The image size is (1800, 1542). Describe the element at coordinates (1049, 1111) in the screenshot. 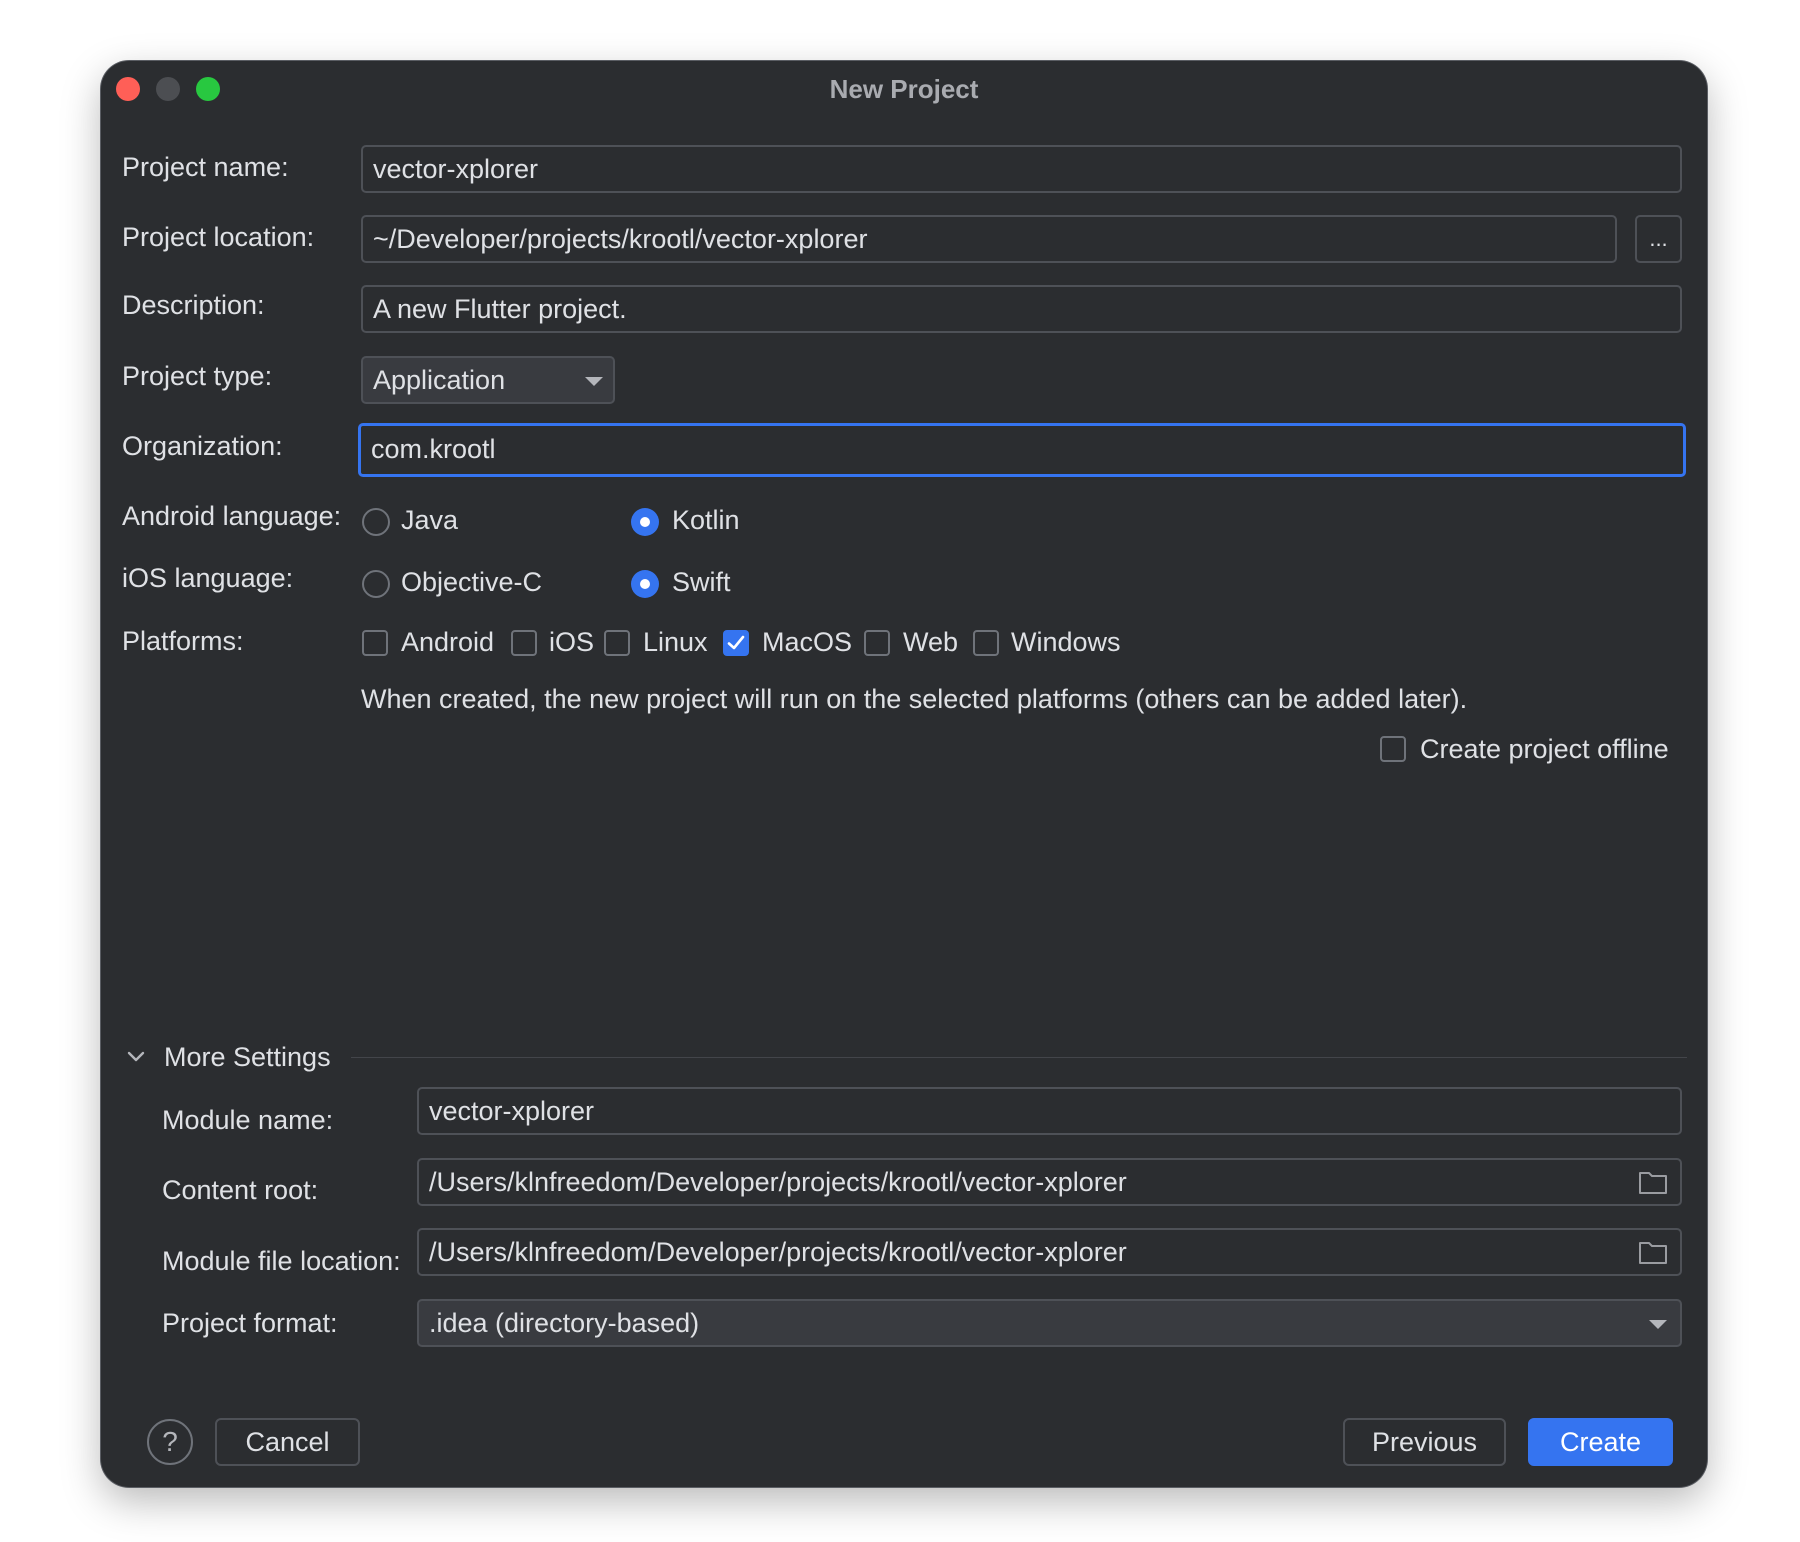

I see `module-name-input: vector-xplorer` at that location.